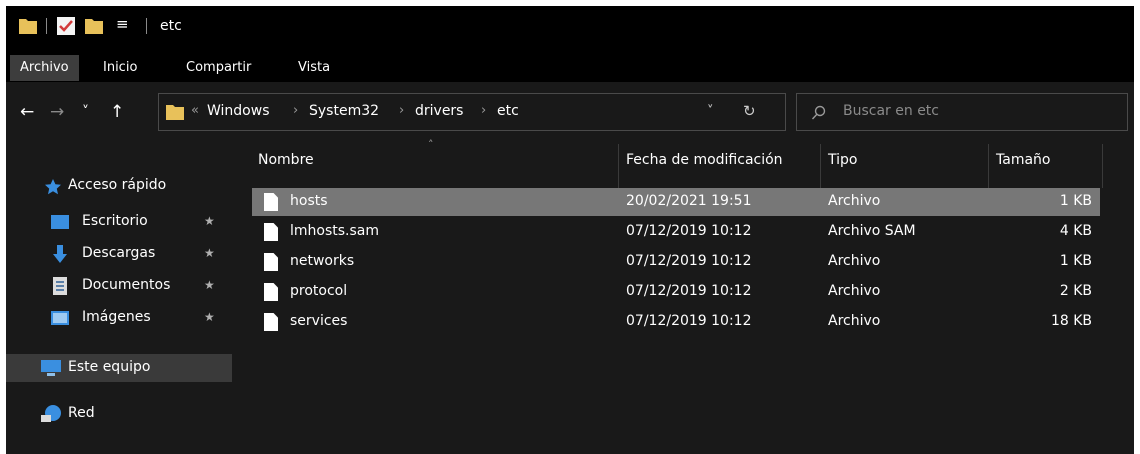  What do you see at coordinates (570, 65) in the screenshot?
I see `ribbon-tabs: Archivo Inicio Compartir Vista` at bounding box center [570, 65].